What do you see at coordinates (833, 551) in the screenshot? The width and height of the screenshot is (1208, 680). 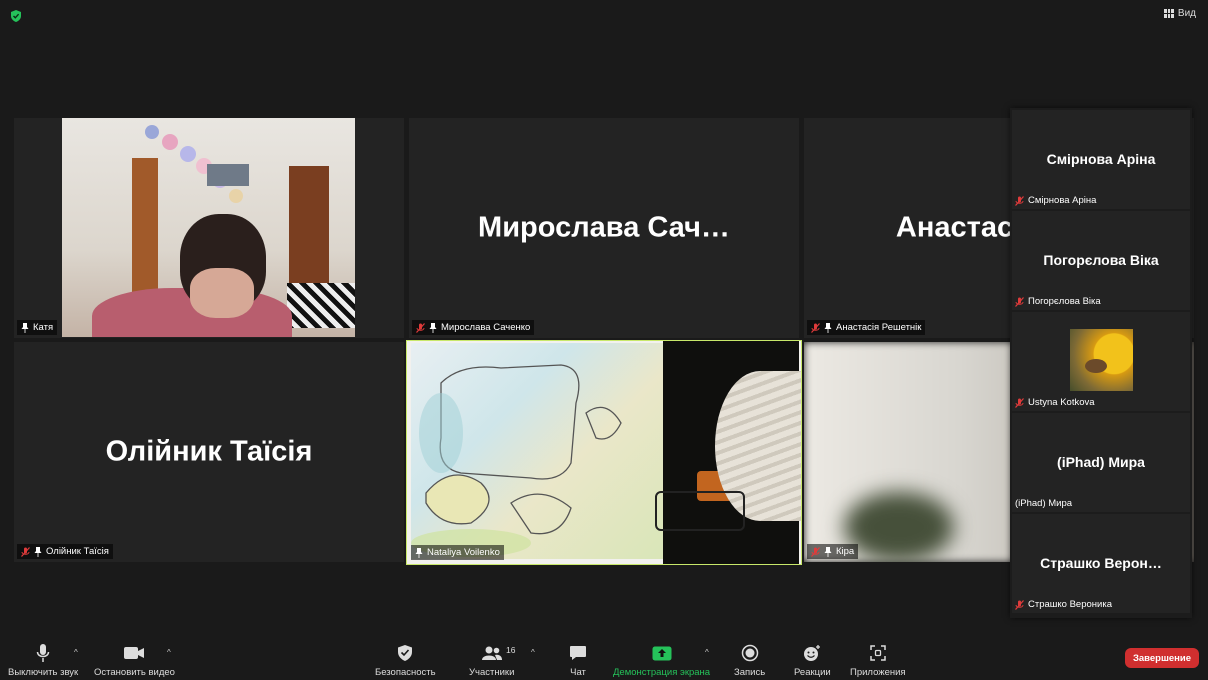 I see `participant-name-tag: Кіра` at bounding box center [833, 551].